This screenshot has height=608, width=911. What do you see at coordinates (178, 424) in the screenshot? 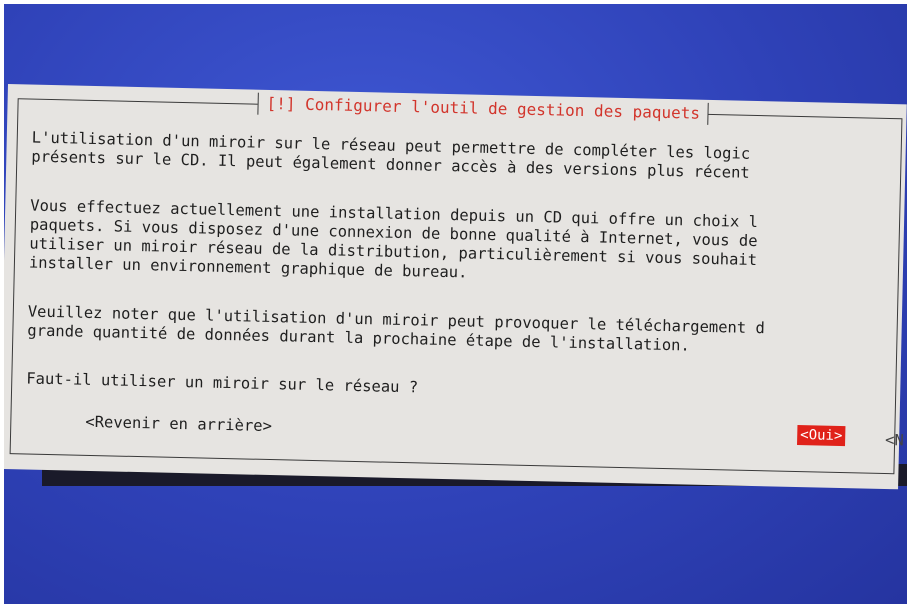
I see `go-back-button: <Revenir en arrière>` at bounding box center [178, 424].